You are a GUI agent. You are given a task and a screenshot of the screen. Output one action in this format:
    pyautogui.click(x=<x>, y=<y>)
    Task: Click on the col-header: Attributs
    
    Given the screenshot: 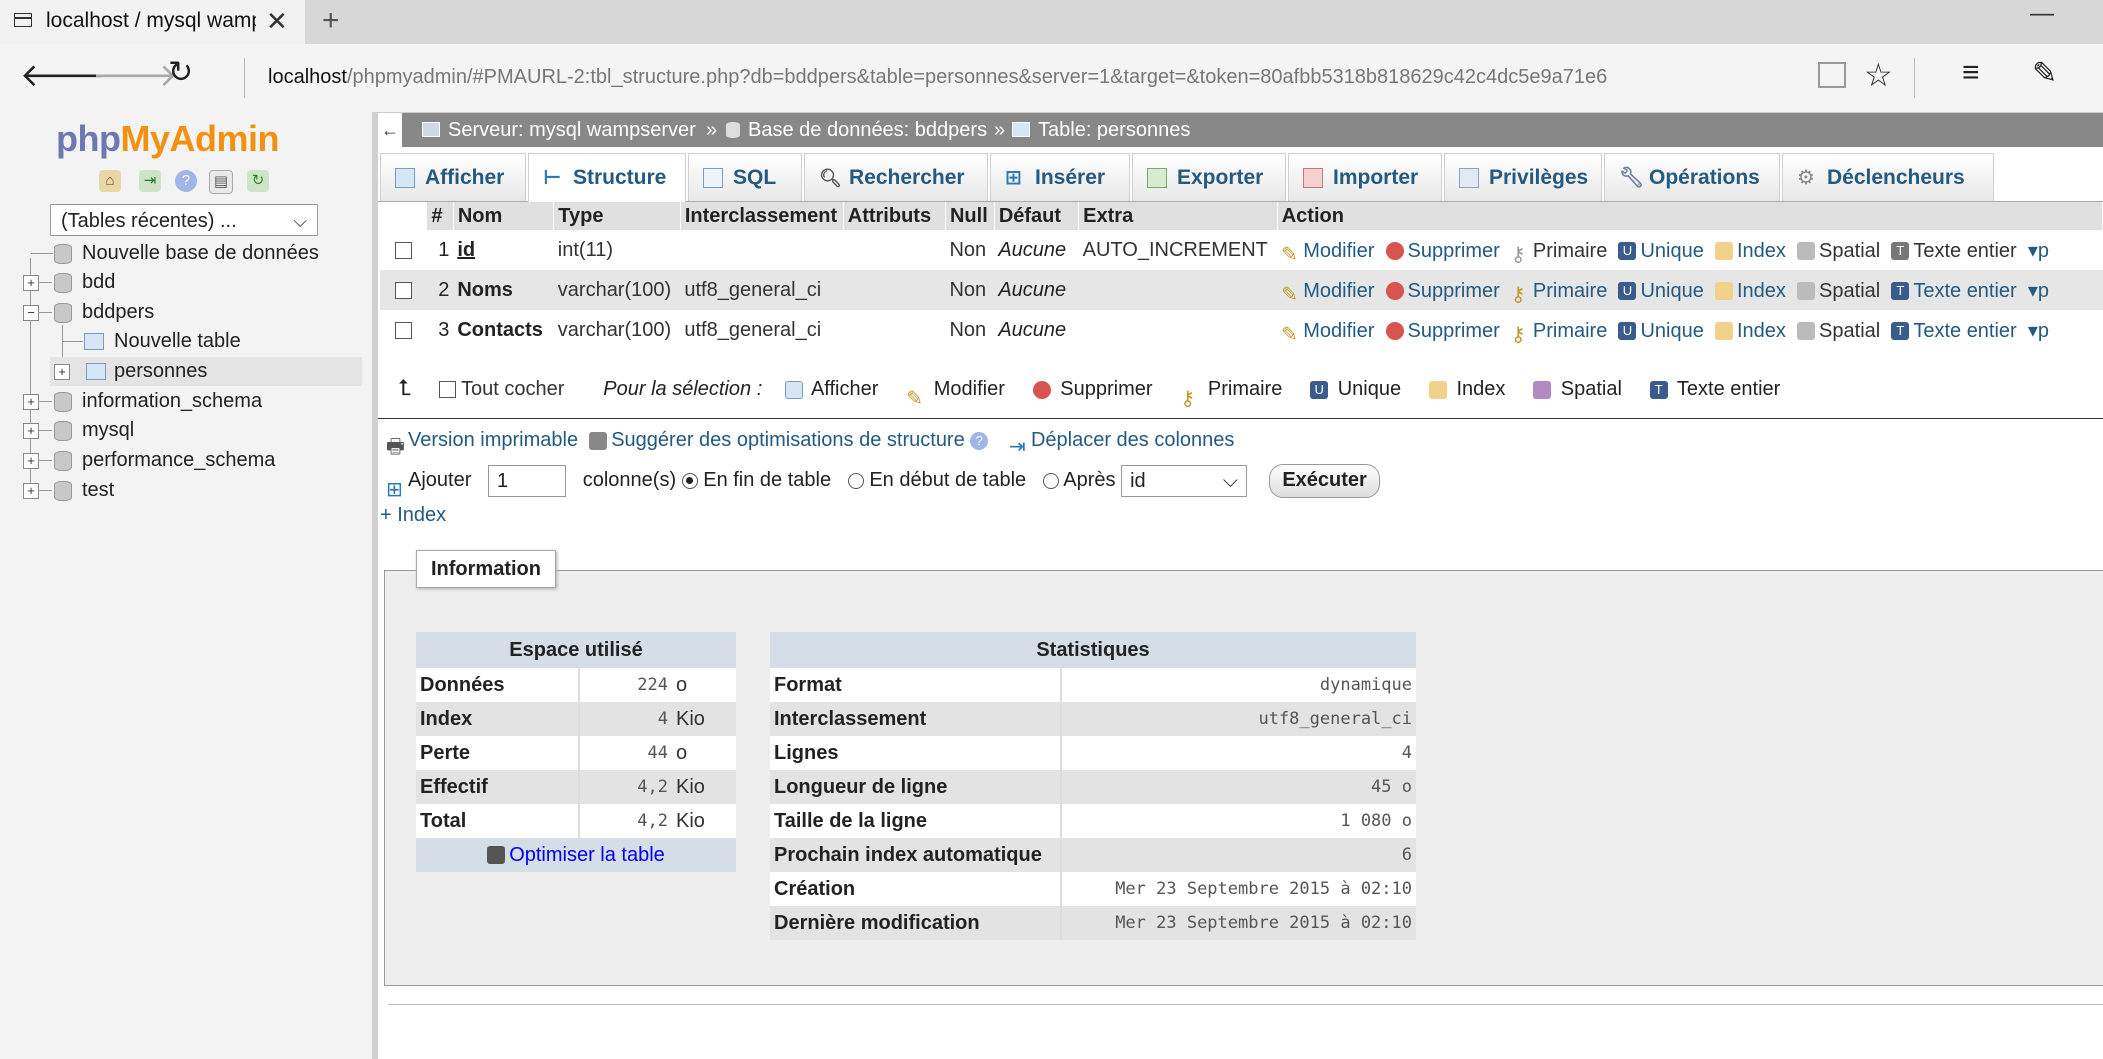 What is the action you would take?
    pyautogui.click(x=894, y=216)
    